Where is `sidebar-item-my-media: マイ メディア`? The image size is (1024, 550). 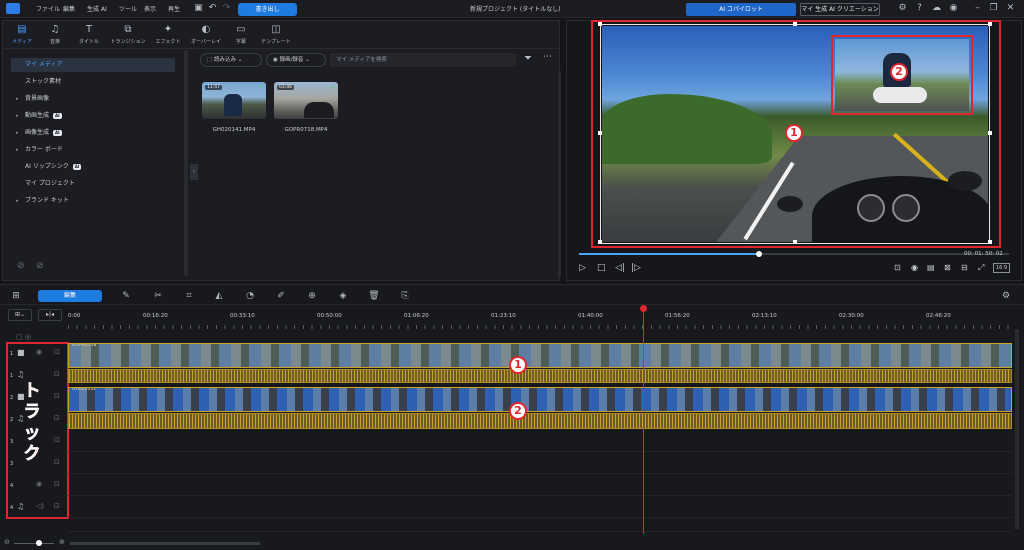
sidebar-item-my-media: マイ メディア is located at coordinates (93, 65).